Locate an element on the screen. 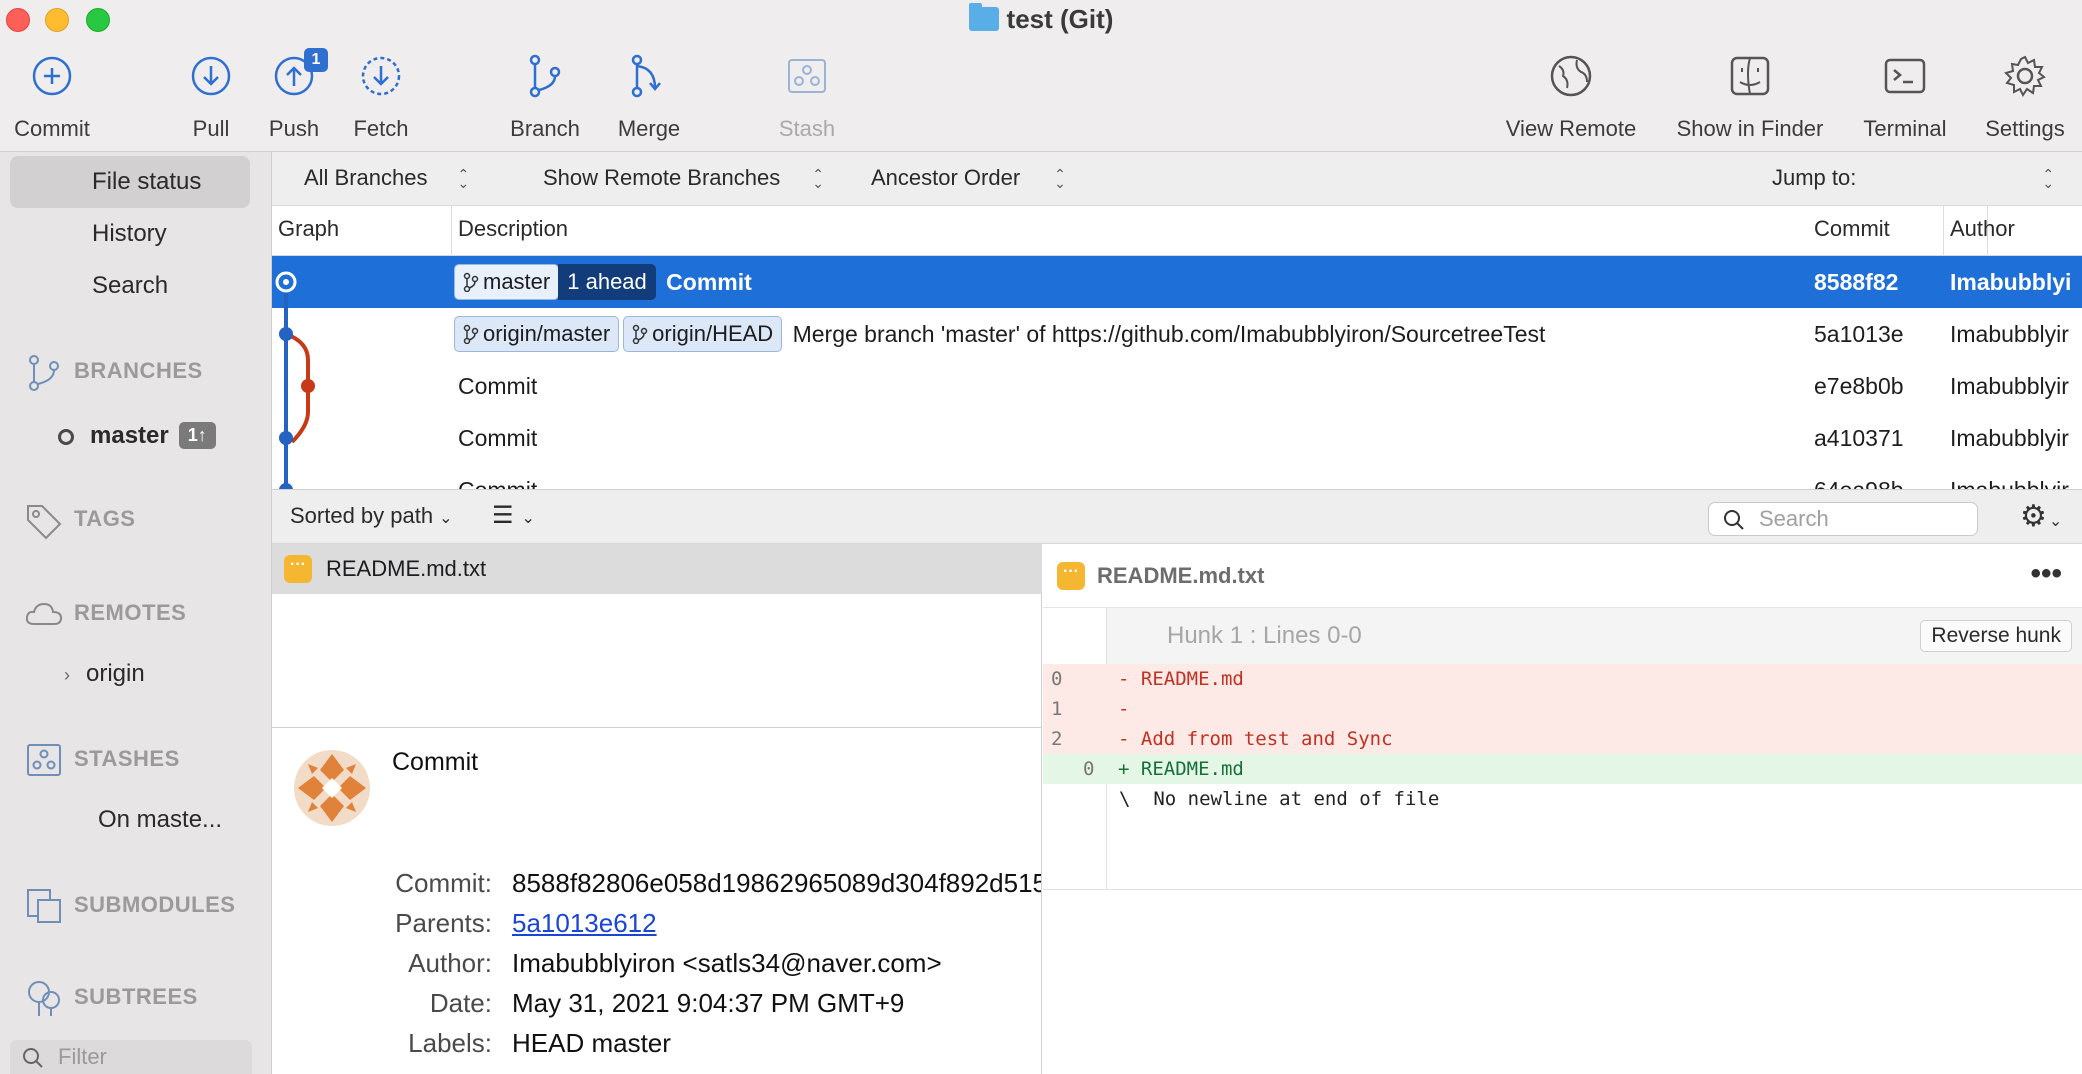  commit-icon is located at coordinates (52, 76).